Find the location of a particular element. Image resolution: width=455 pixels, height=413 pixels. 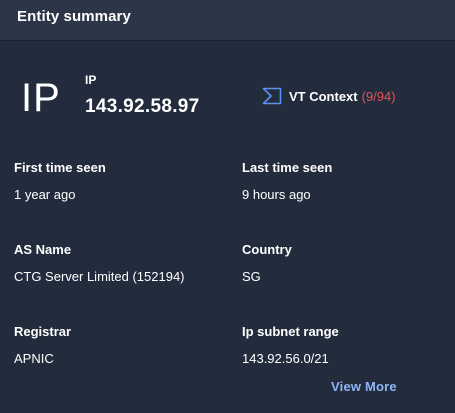

last-seen-value: 9 hours ago is located at coordinates (276, 194).